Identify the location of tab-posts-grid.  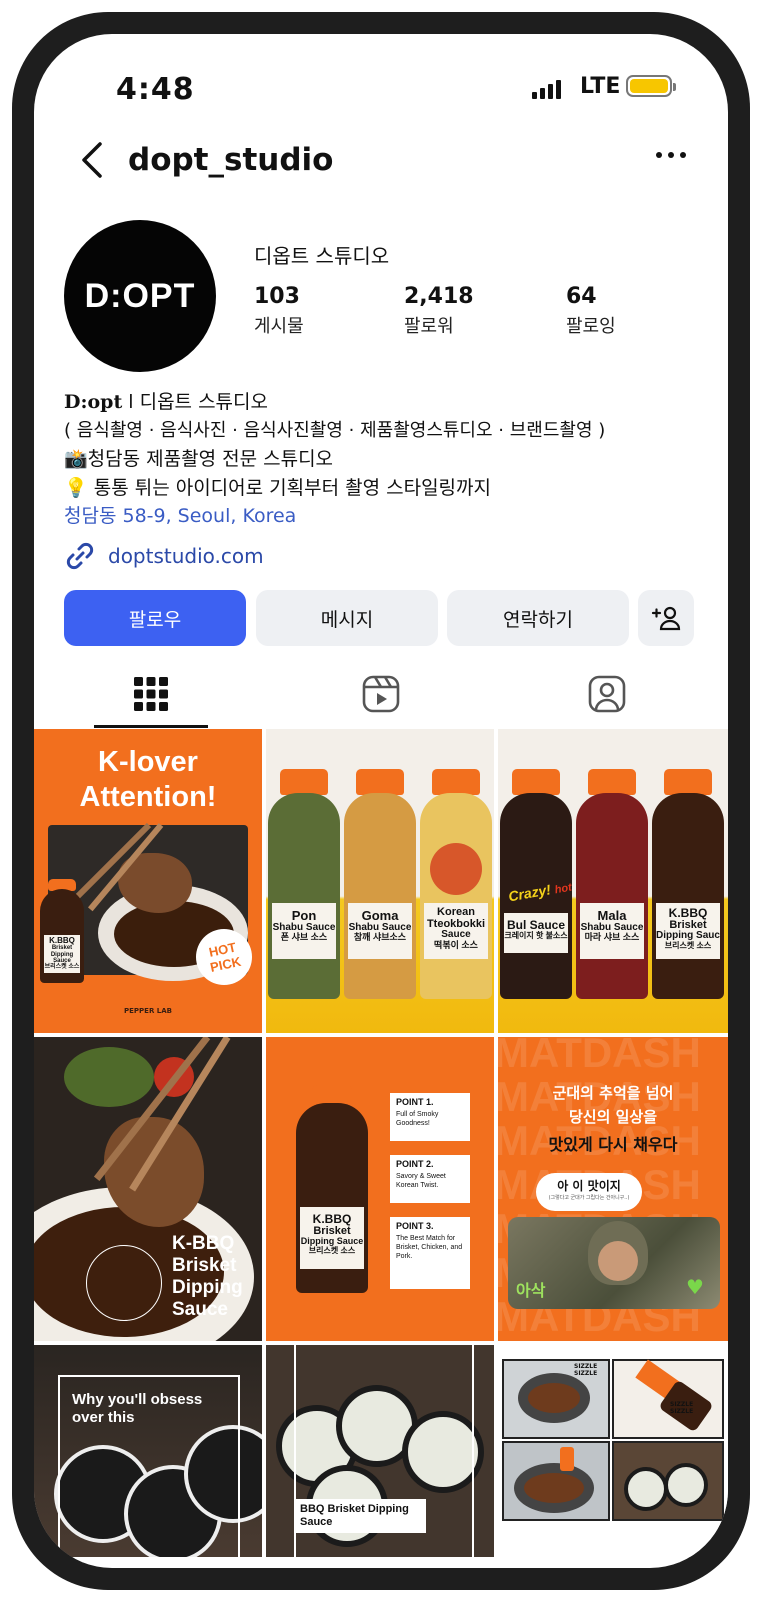
(151, 694).